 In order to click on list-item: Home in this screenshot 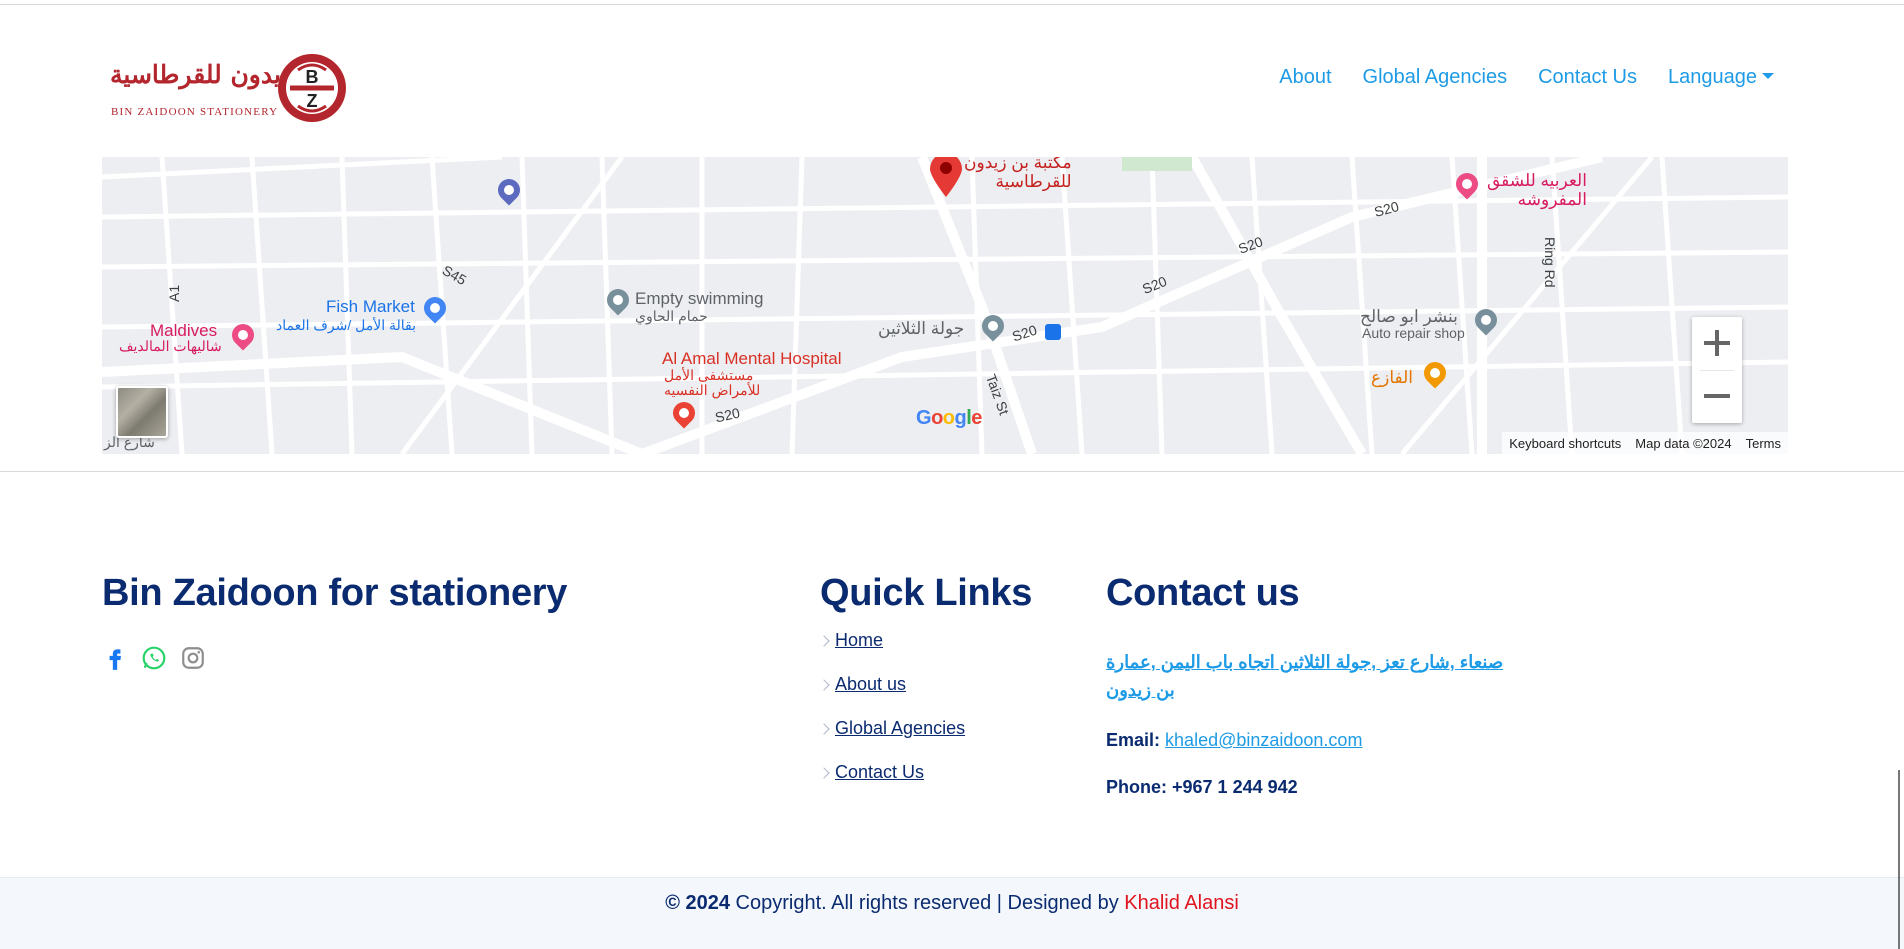, I will do `click(891, 652)`.